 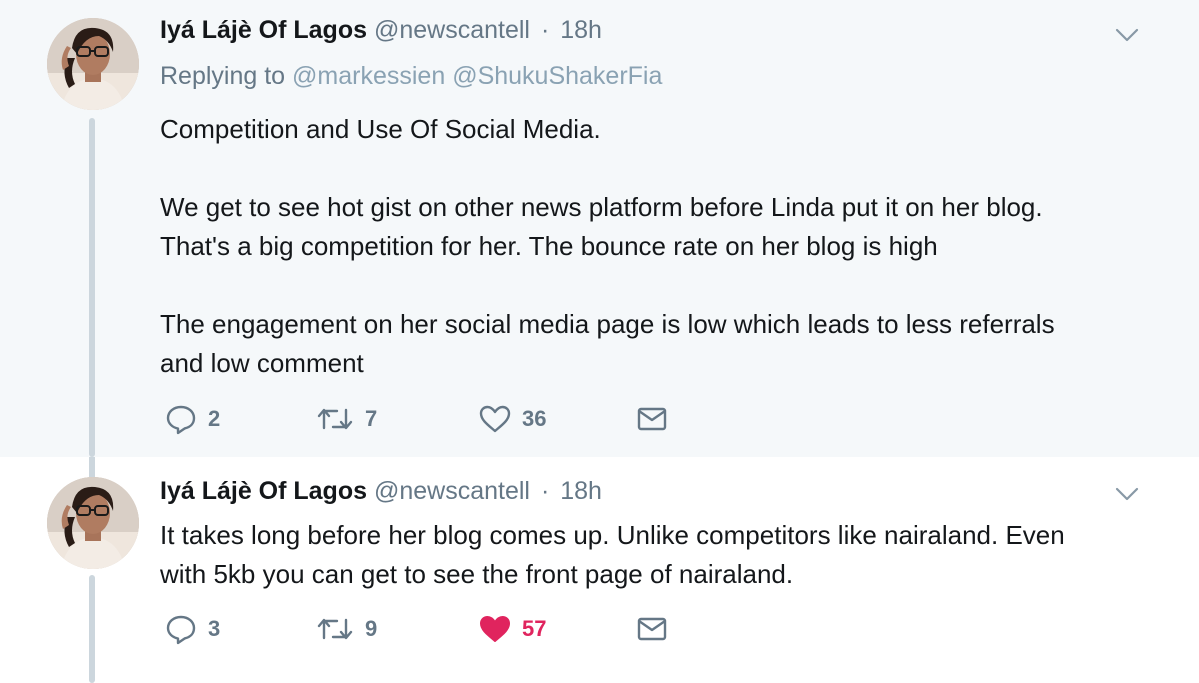 I want to click on tweet-actions: 3 9 57, so click(x=440, y=629).